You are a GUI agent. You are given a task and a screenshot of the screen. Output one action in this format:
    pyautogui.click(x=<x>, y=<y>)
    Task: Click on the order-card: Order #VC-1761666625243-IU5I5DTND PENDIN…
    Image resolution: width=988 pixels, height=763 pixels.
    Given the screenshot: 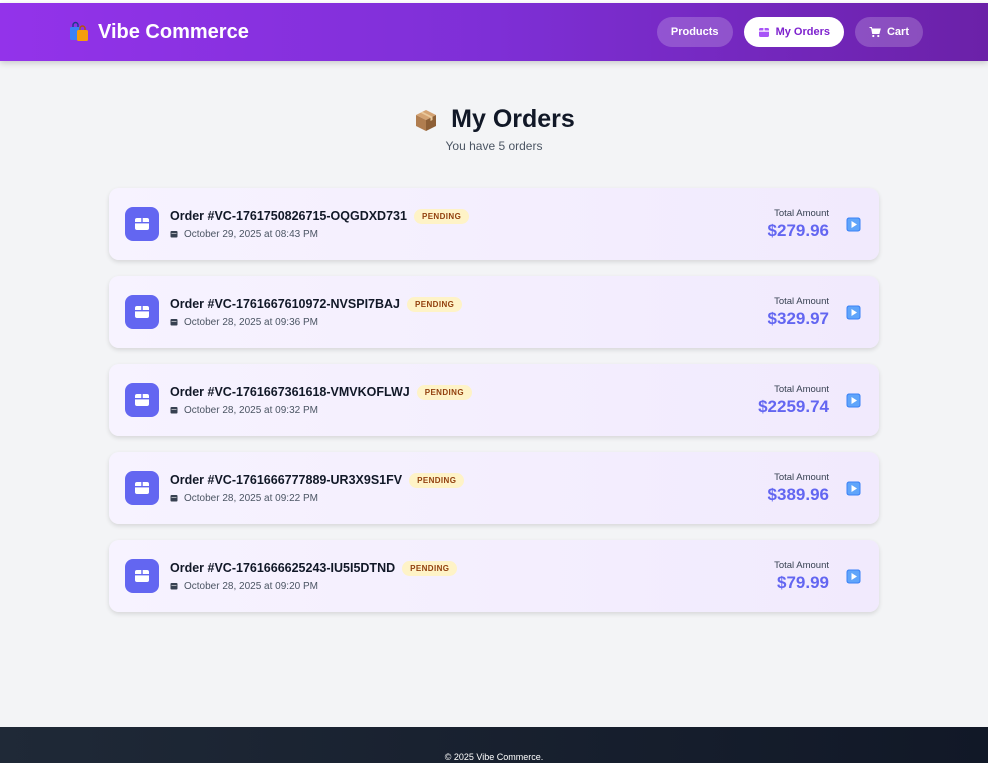 What is the action you would take?
    pyautogui.click(x=494, y=576)
    